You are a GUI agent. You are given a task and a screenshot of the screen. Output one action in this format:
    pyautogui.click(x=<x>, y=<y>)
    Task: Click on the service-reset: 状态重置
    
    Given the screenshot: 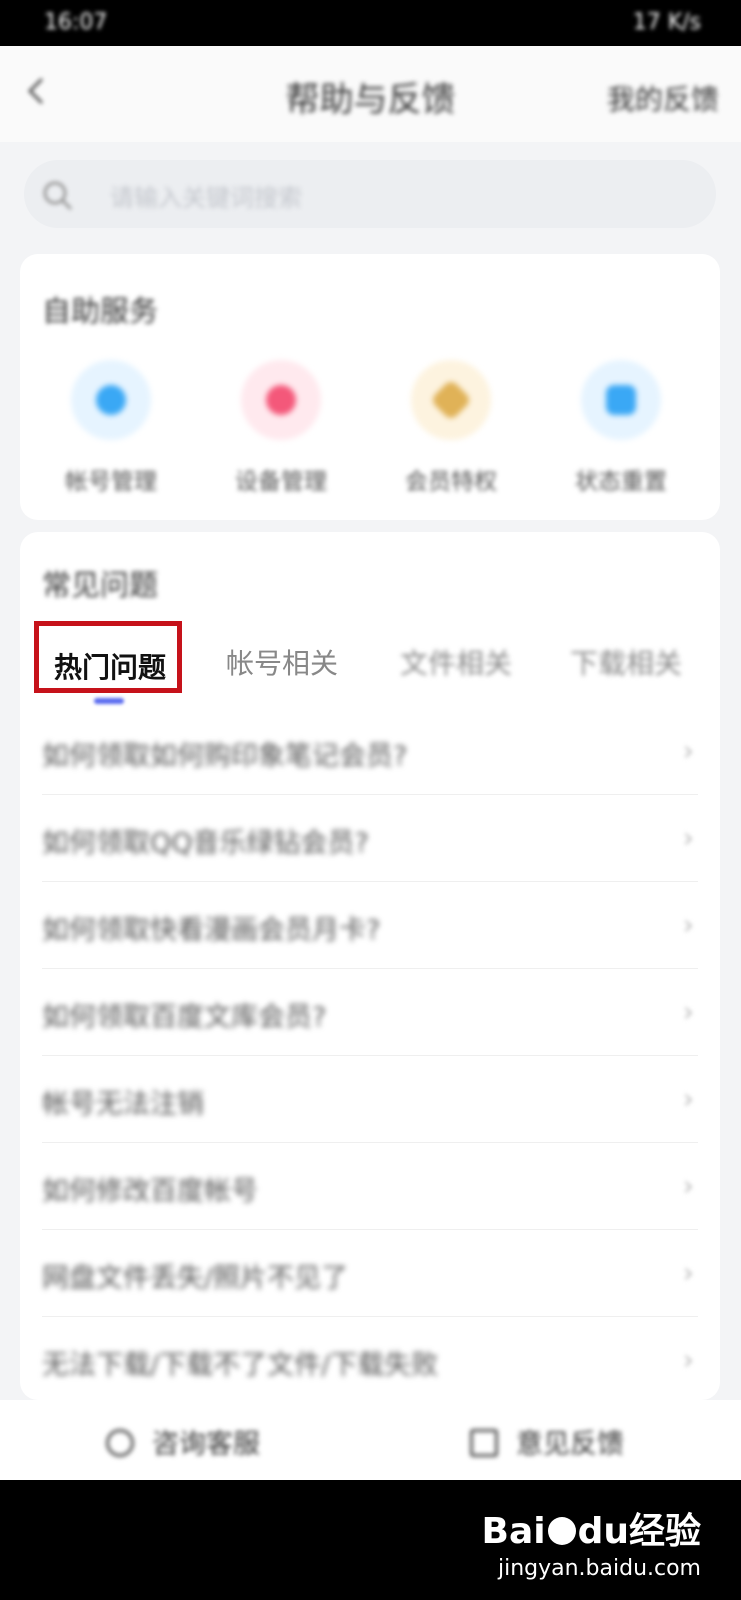 What is the action you would take?
    pyautogui.click(x=621, y=428)
    